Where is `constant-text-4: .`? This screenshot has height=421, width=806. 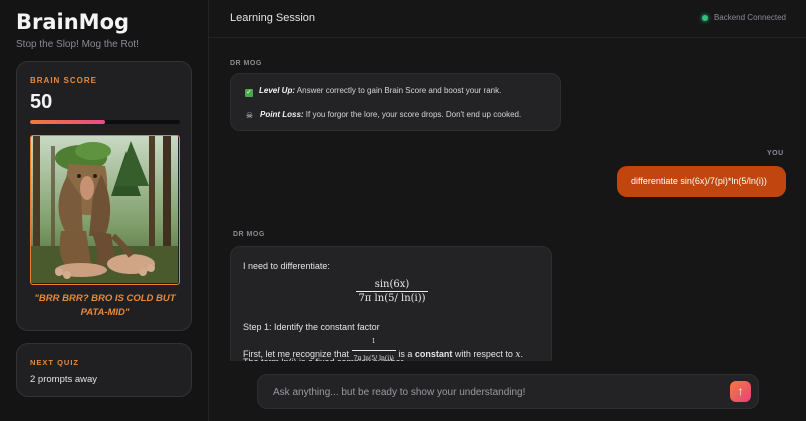 constant-text-4: . is located at coordinates (521, 354).